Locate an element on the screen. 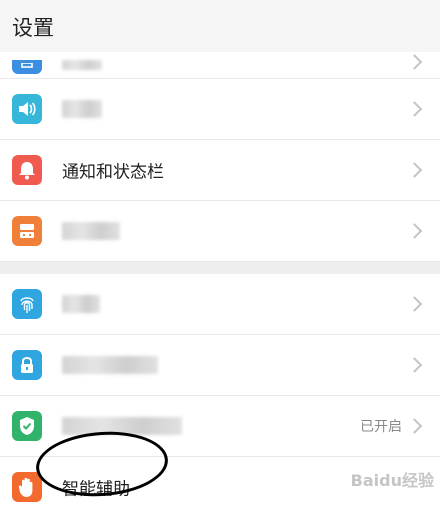 The width and height of the screenshot is (440, 517). shield-check-icon is located at coordinates (27, 426).